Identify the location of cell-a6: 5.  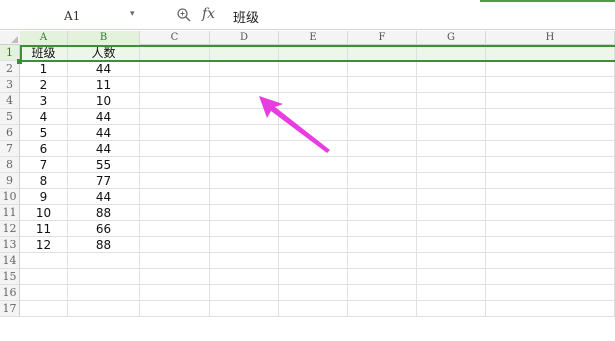
(44, 133).